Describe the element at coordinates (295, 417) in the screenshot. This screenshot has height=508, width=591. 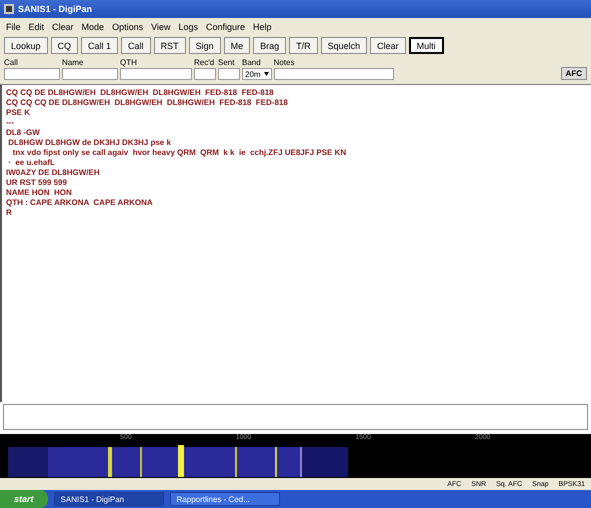
I see `transmit-field` at that location.